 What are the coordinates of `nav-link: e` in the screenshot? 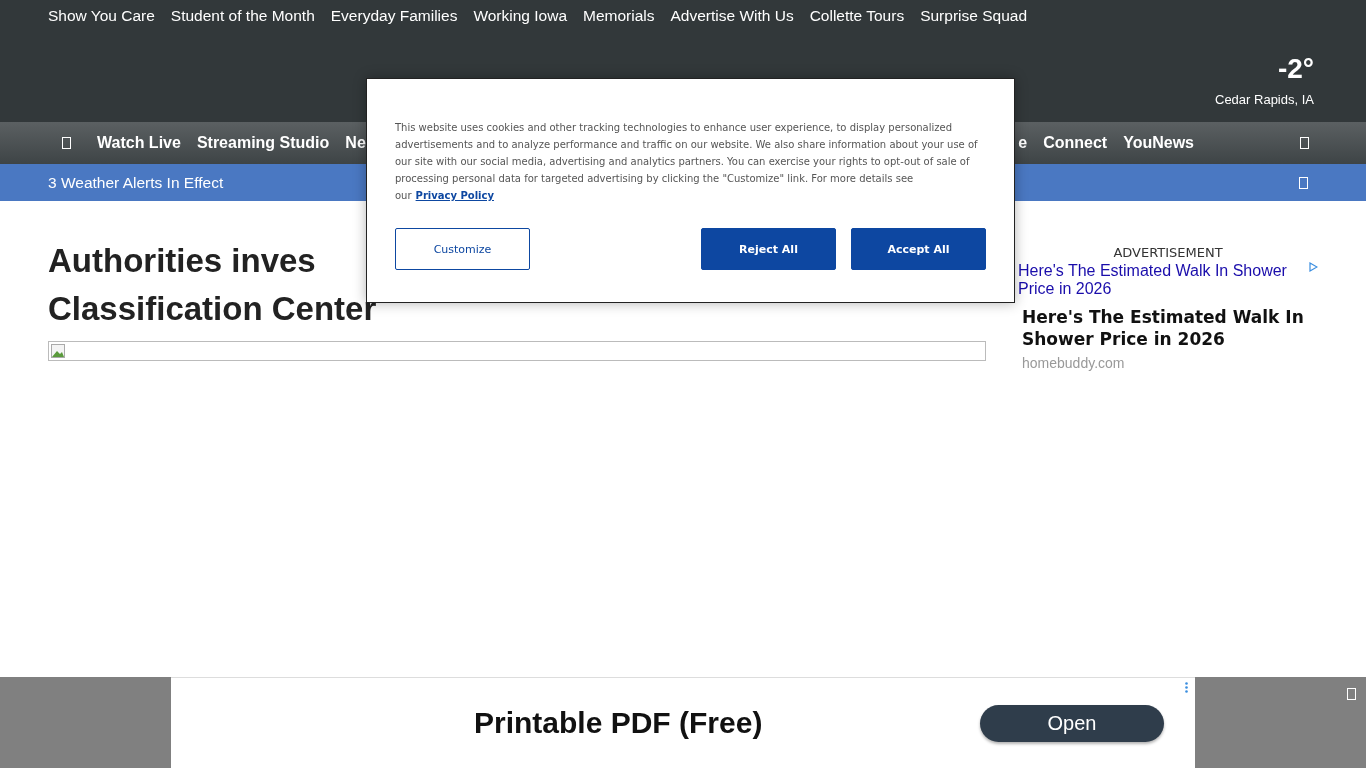 It's located at (1023, 143).